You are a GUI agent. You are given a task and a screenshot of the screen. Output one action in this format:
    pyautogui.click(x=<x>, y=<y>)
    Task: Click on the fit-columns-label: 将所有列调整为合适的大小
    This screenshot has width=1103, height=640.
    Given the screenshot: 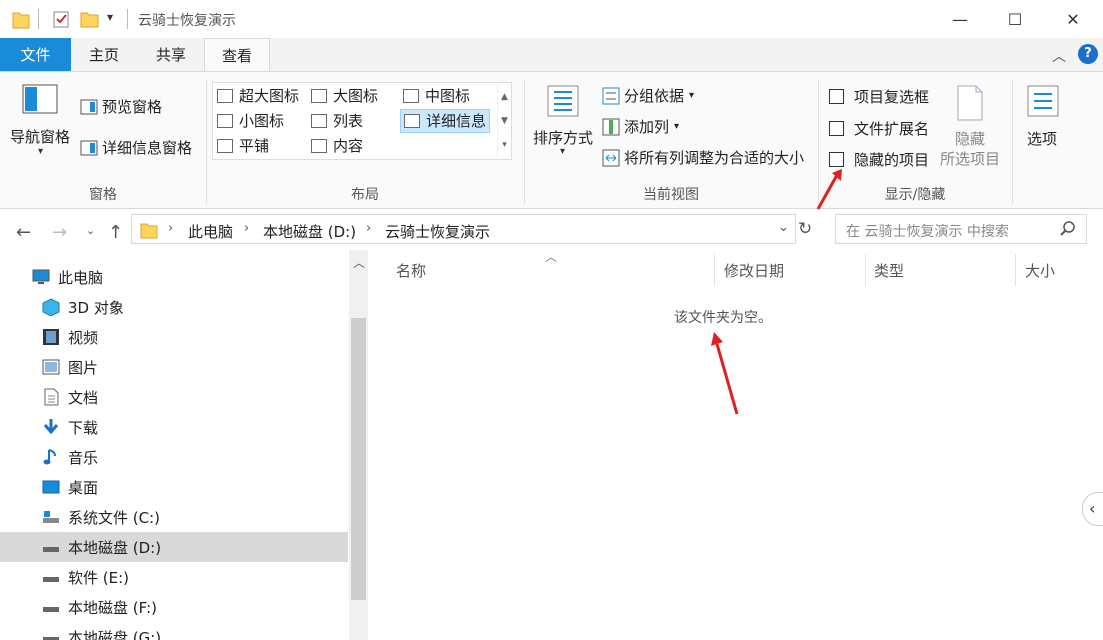 What is the action you would take?
    pyautogui.click(x=714, y=158)
    